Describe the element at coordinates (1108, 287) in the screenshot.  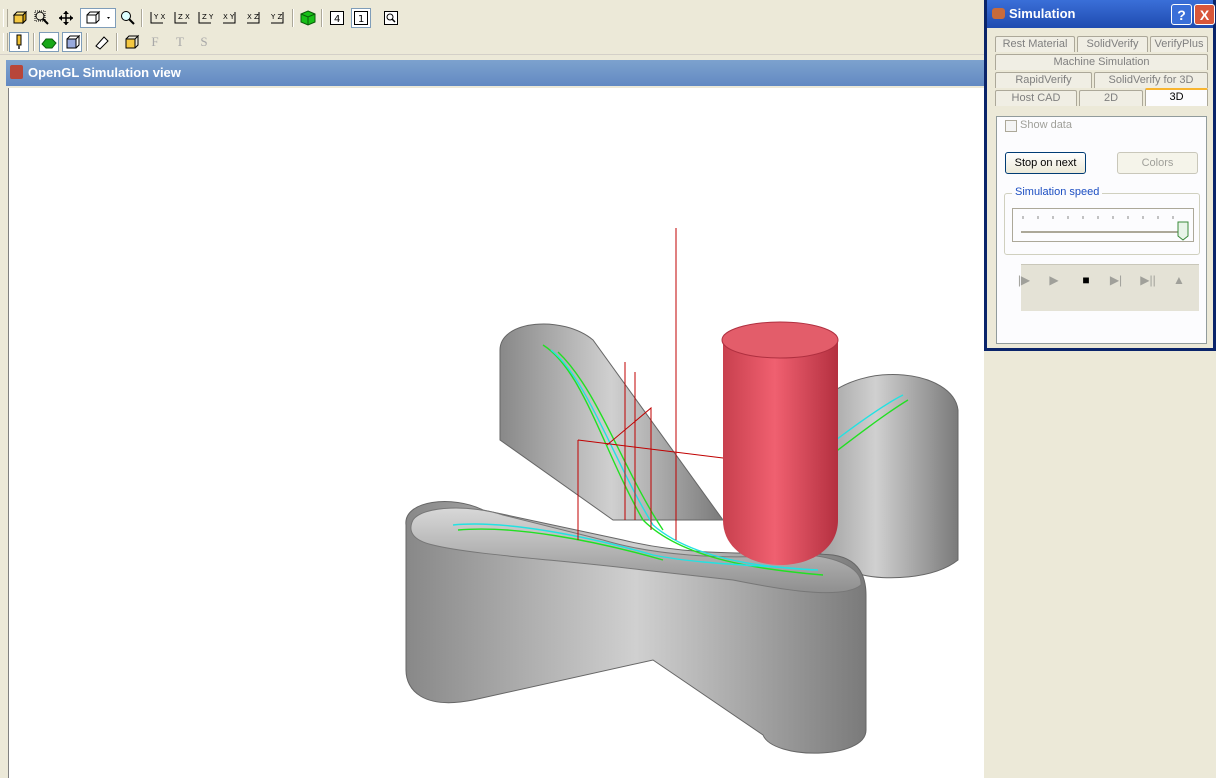
I see `playback-controls: |▶ ▶ ■ ▶| ▶|| ▲` at that location.